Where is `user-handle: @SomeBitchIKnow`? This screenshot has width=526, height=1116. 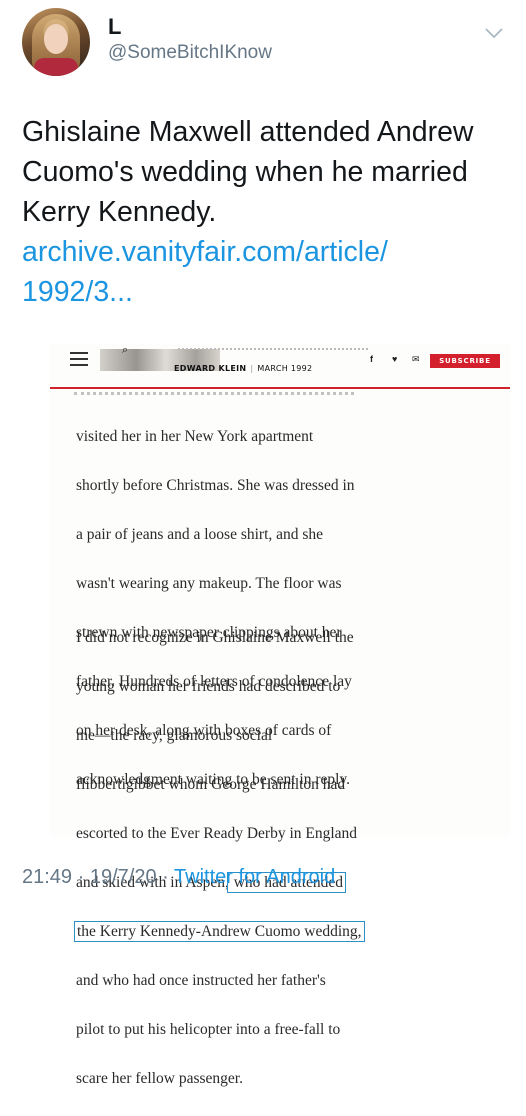 user-handle: @SomeBitchIKnow is located at coordinates (190, 53).